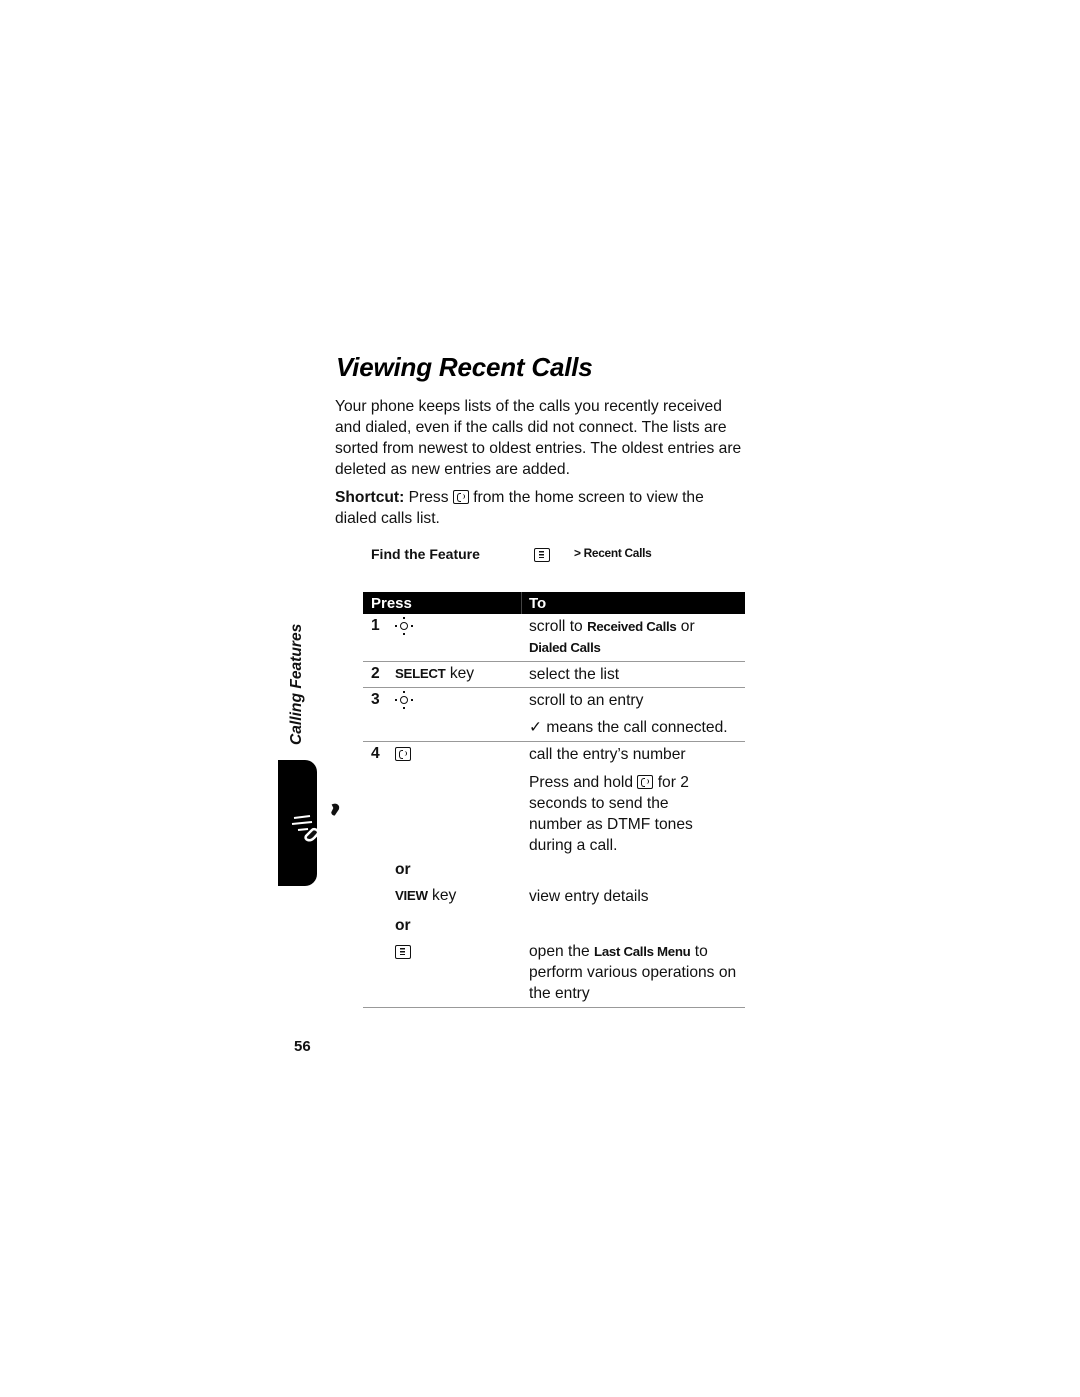 The height and width of the screenshot is (1397, 1080). I want to click on alt-press: VIEW key, so click(425, 896).